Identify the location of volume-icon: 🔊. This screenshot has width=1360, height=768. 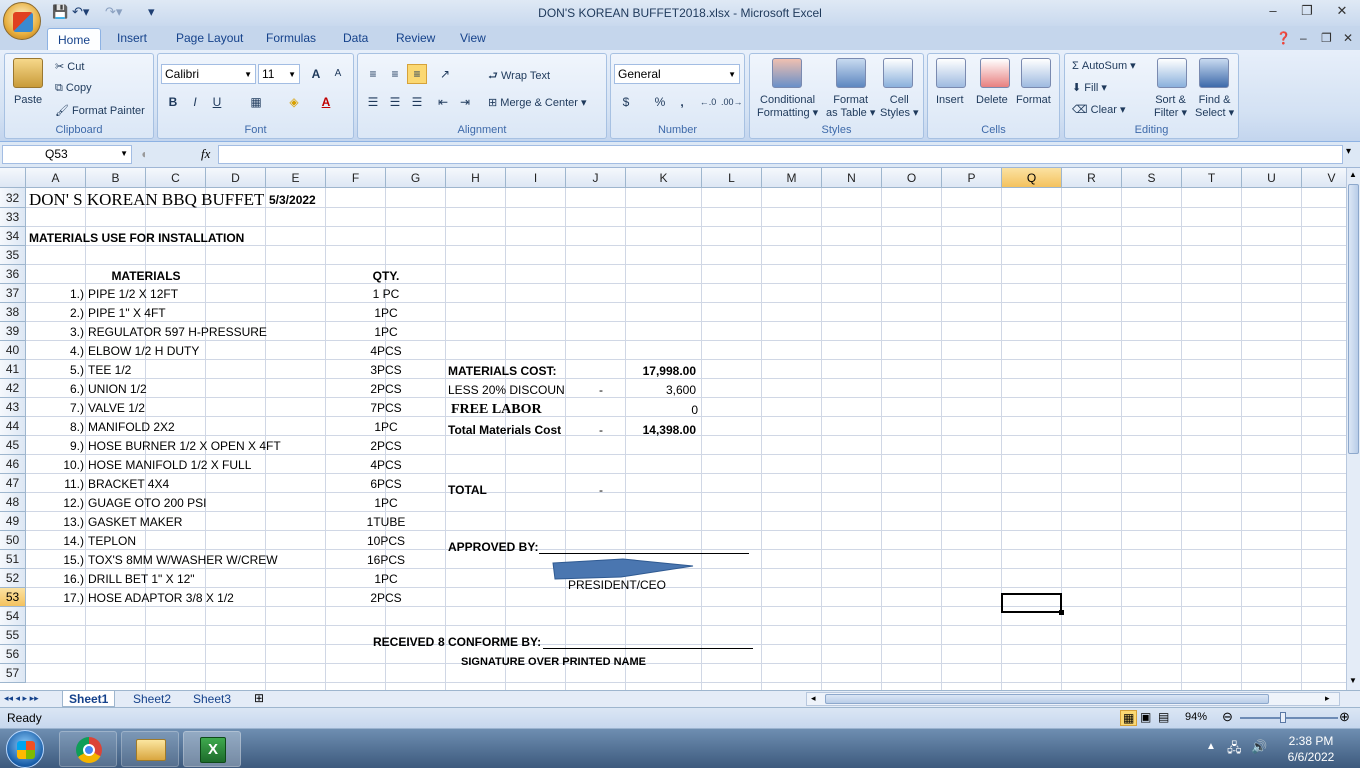
(1259, 747).